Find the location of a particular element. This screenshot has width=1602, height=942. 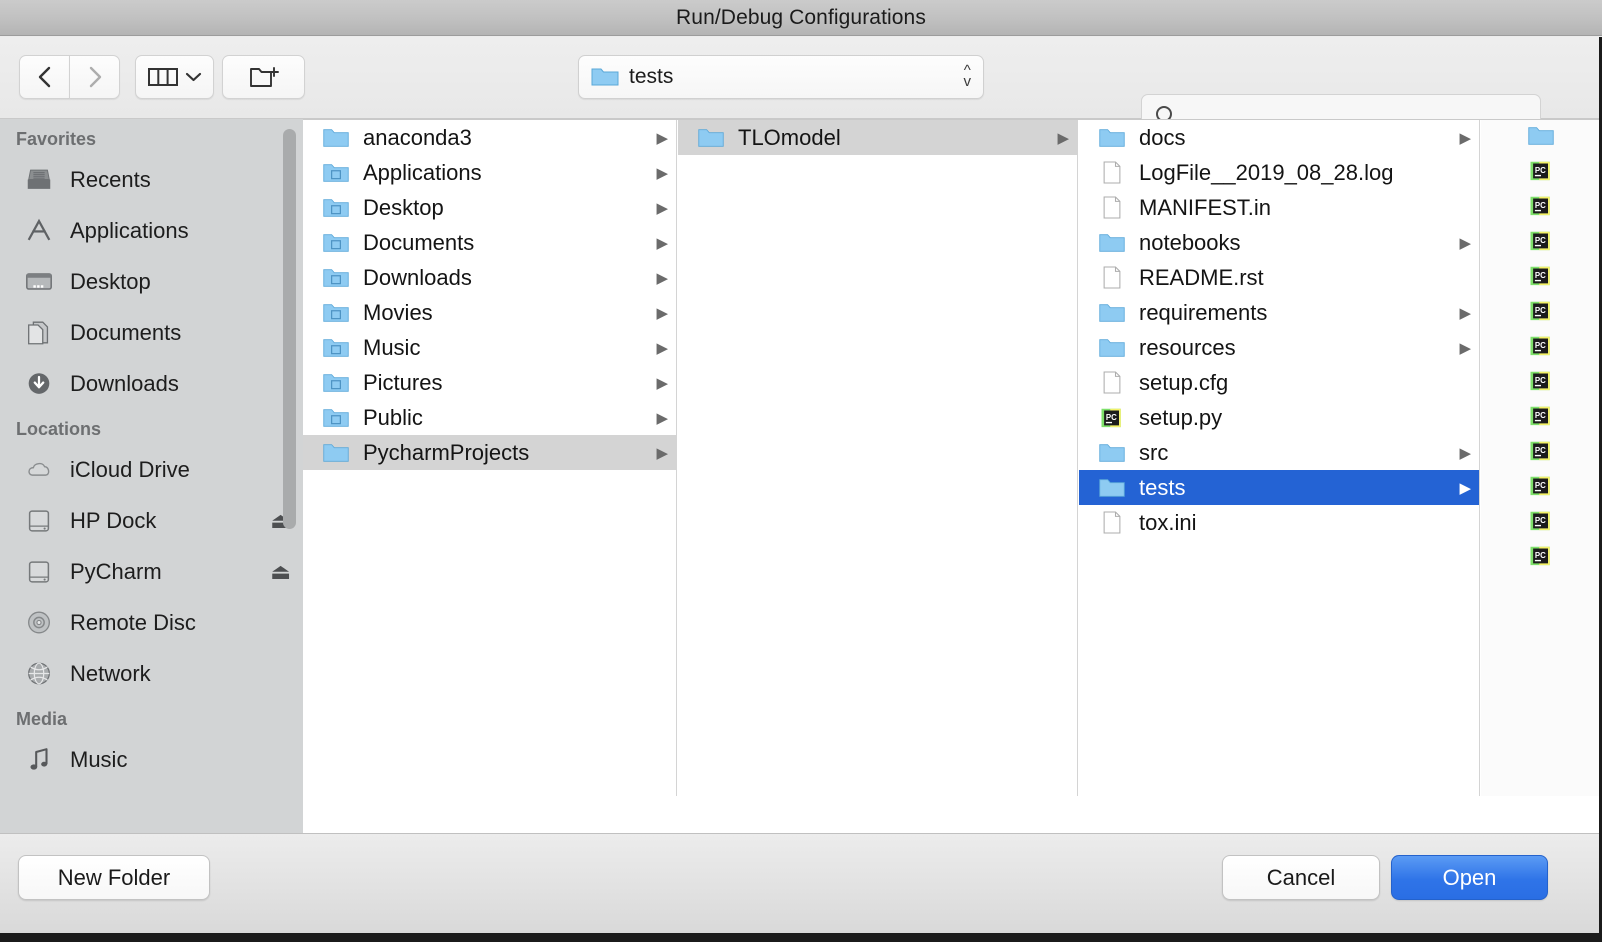

file-row: Public ▶ is located at coordinates (489, 417).